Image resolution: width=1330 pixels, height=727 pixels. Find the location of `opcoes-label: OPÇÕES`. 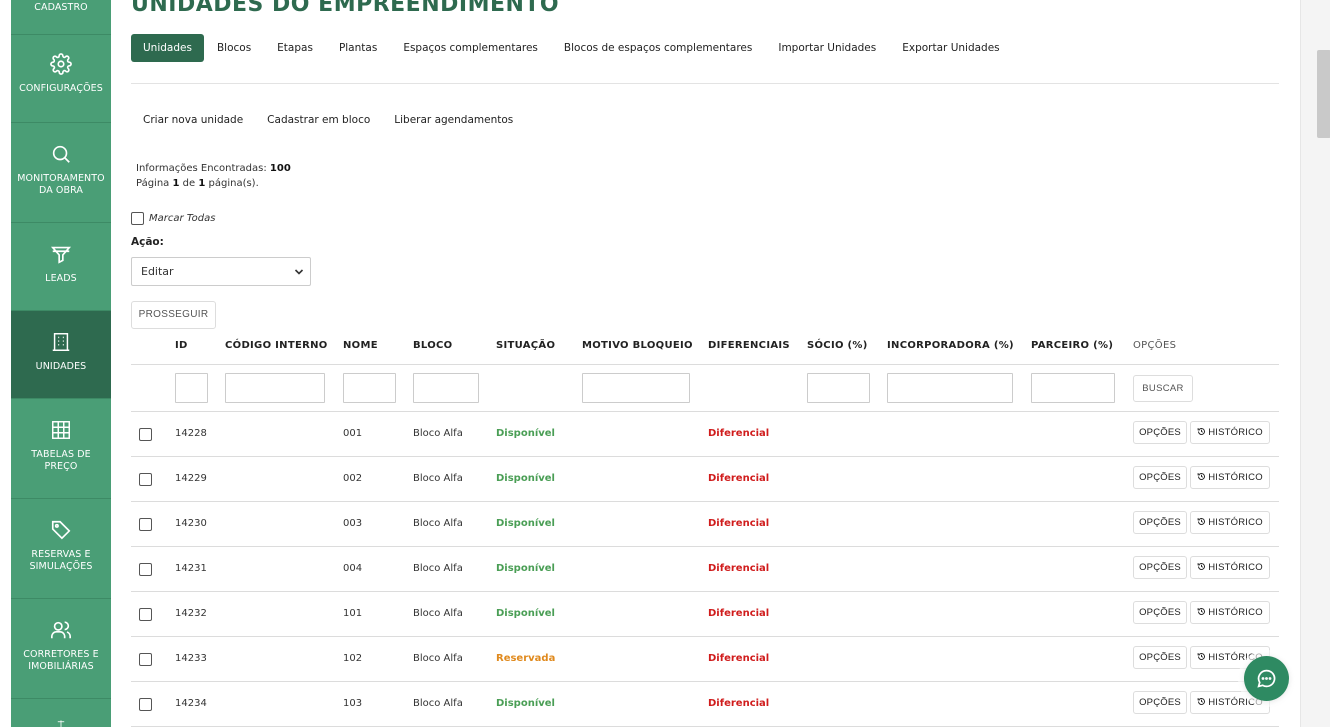

opcoes-label: OPÇÕES is located at coordinates (1160, 657).